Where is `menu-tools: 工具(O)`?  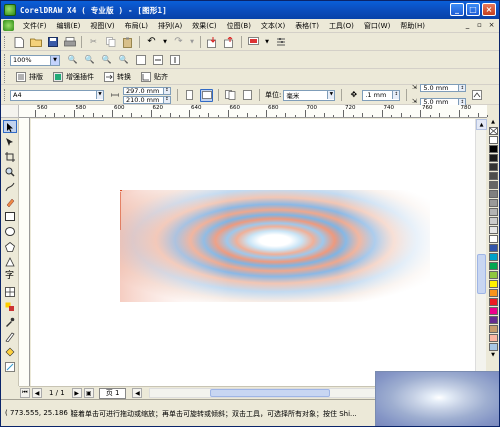 menu-tools: 工具(O) is located at coordinates (341, 26).